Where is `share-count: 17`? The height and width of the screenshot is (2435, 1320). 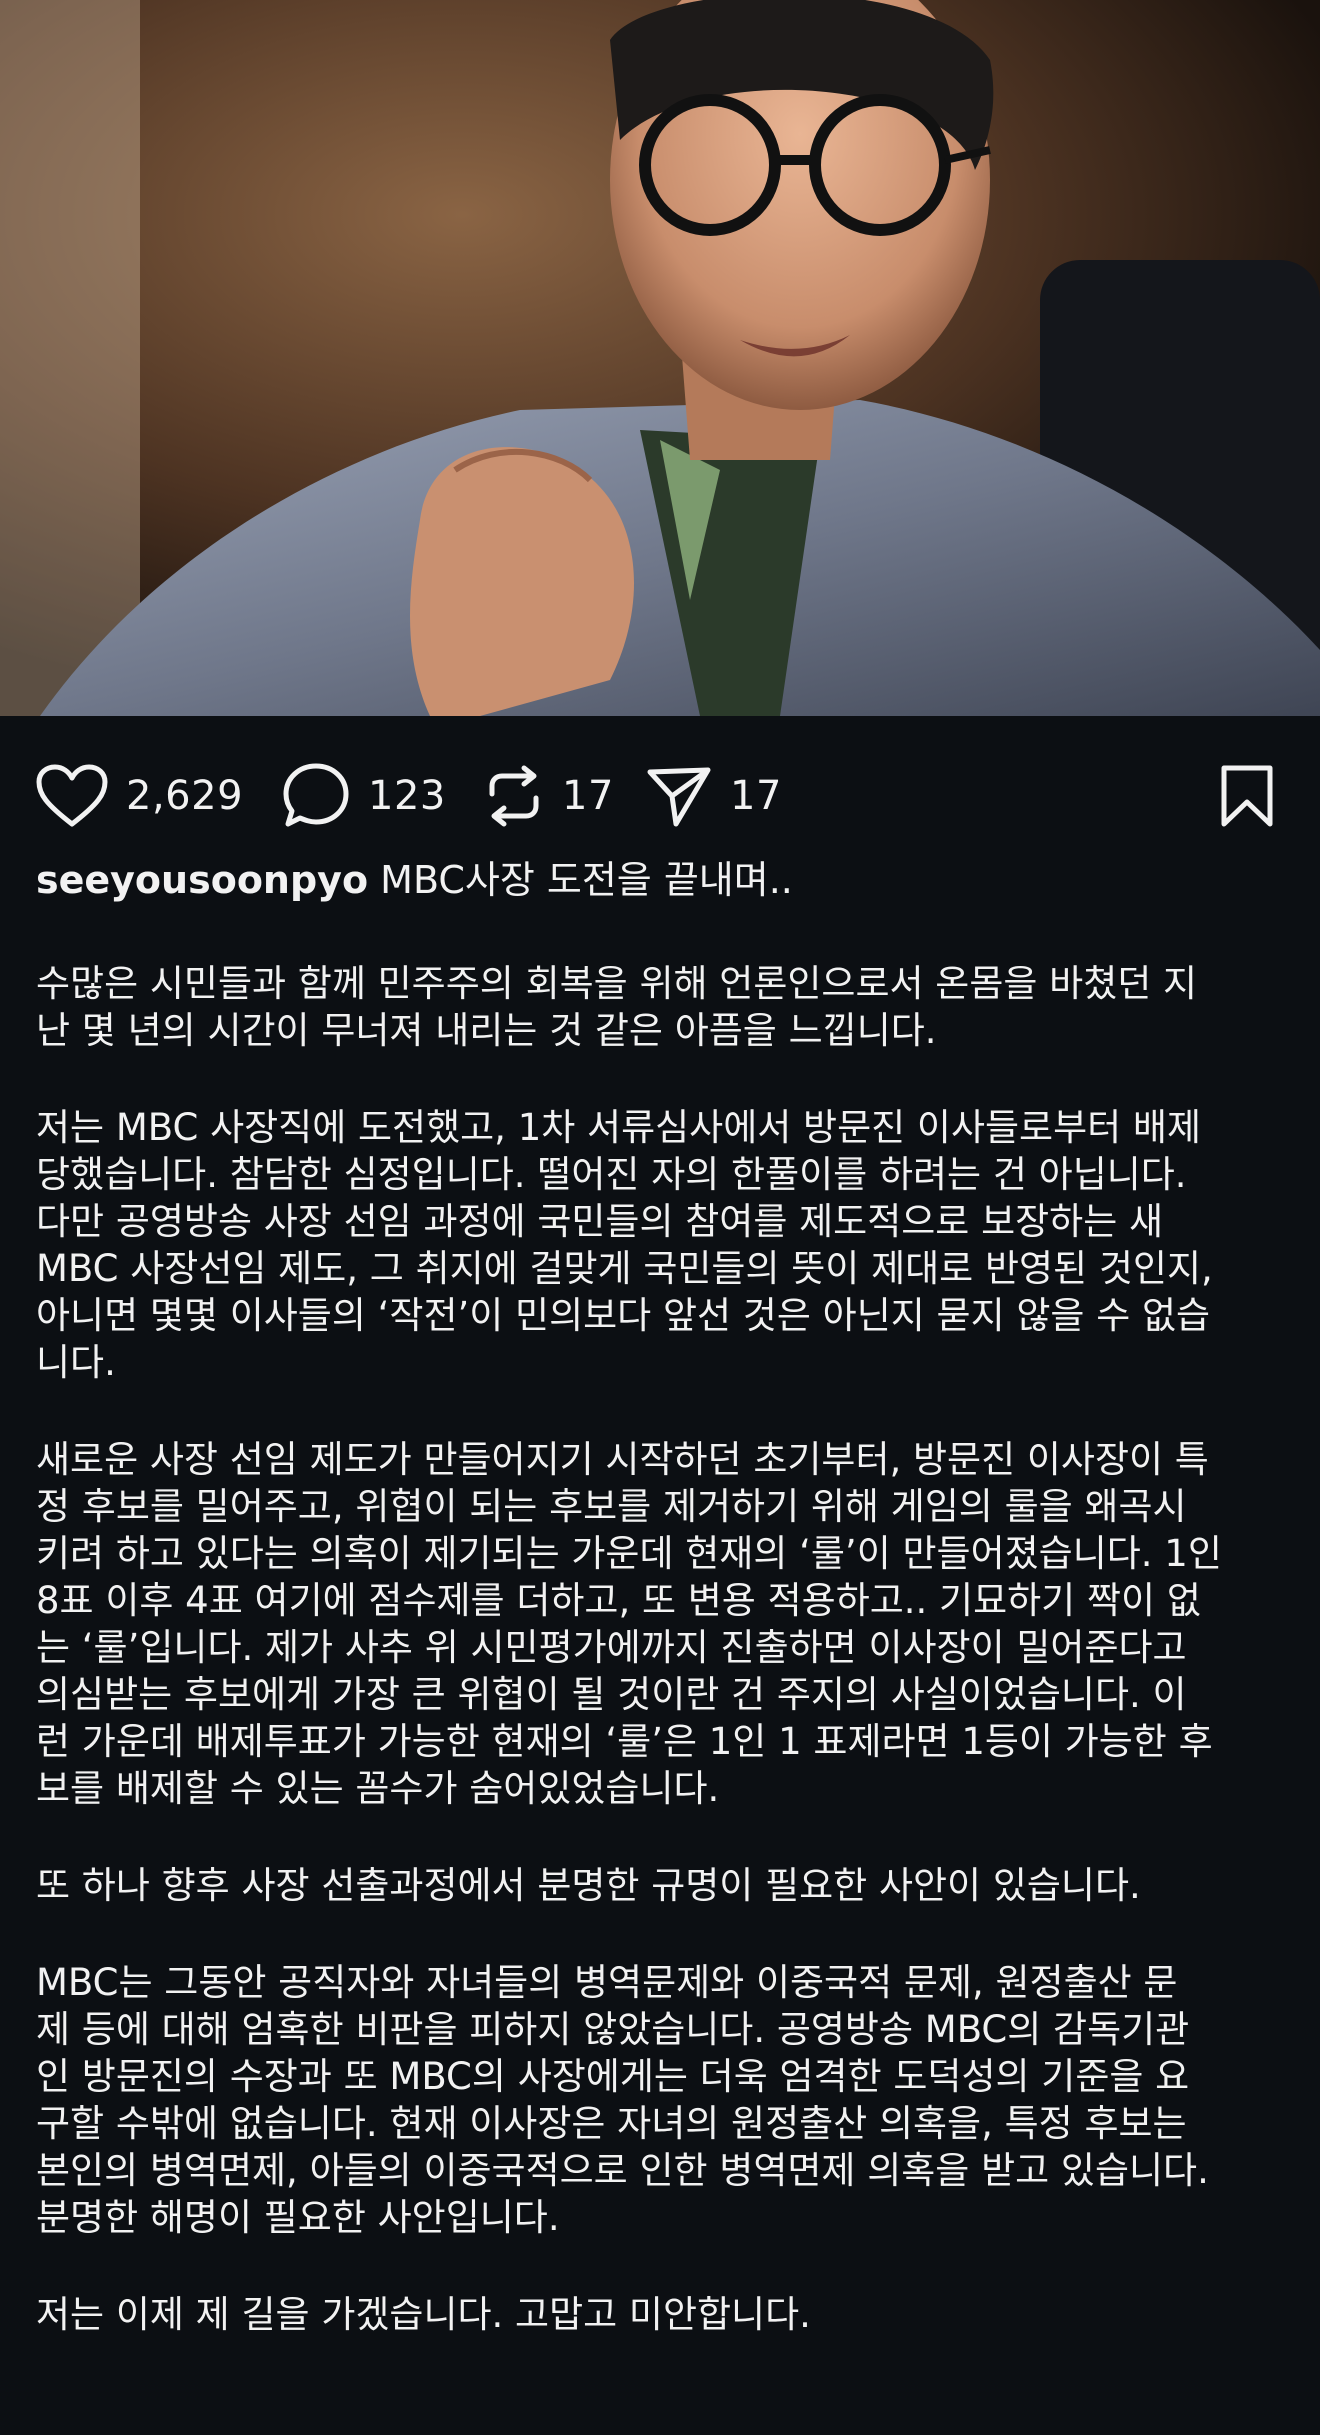 share-count: 17 is located at coordinates (756, 796).